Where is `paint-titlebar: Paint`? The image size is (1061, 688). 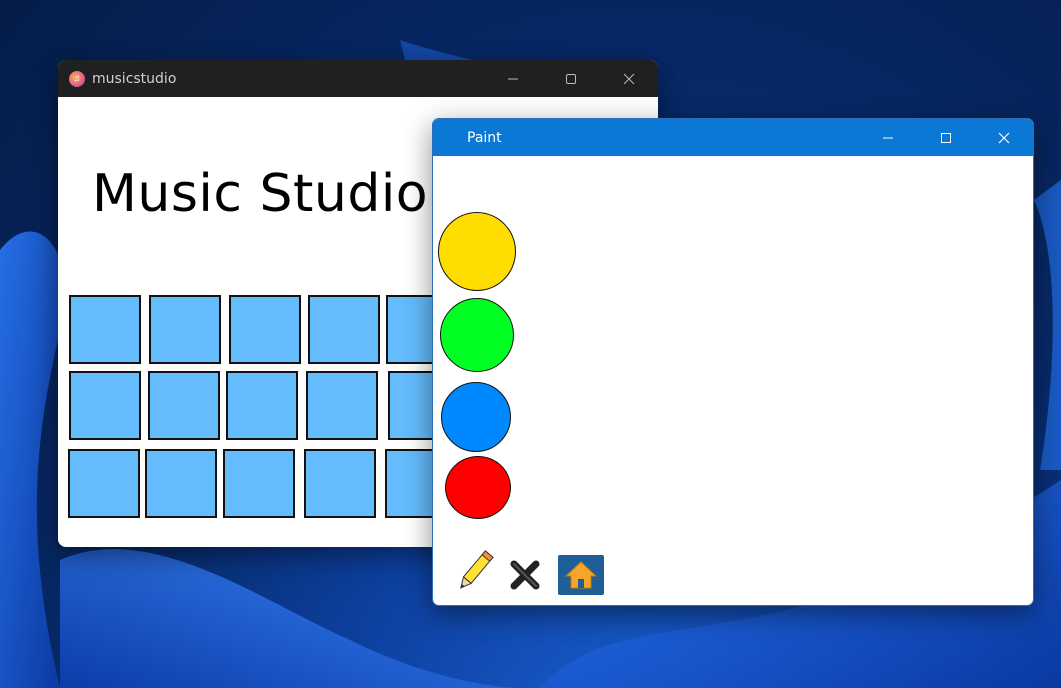 paint-titlebar: Paint is located at coordinates (733, 137).